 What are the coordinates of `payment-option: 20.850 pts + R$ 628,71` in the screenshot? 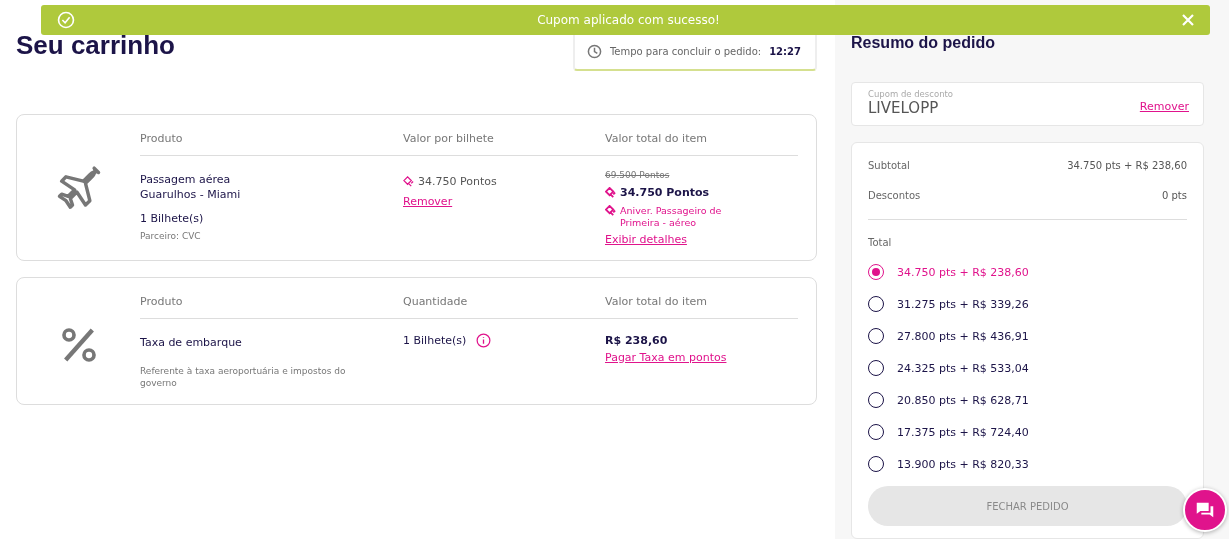 It's located at (1027, 400).